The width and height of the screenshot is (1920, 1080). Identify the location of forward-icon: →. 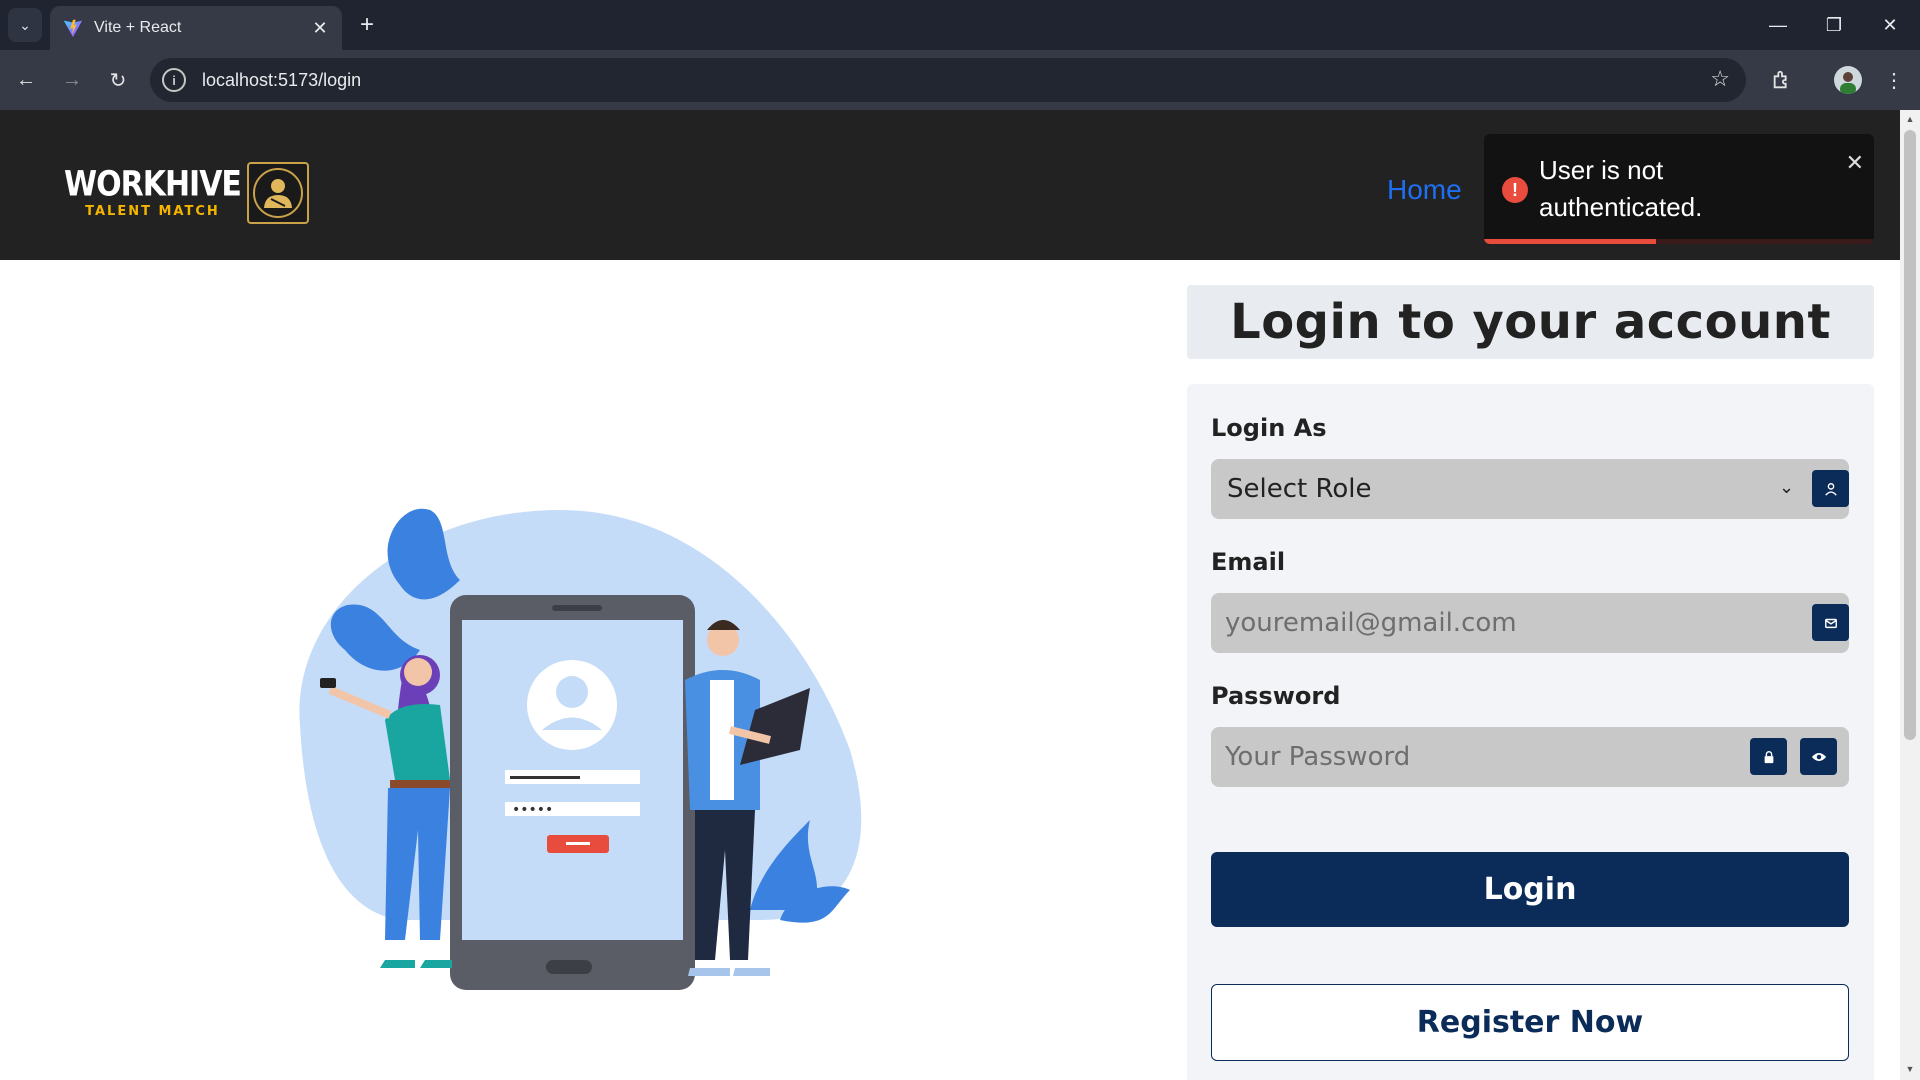
(72, 80).